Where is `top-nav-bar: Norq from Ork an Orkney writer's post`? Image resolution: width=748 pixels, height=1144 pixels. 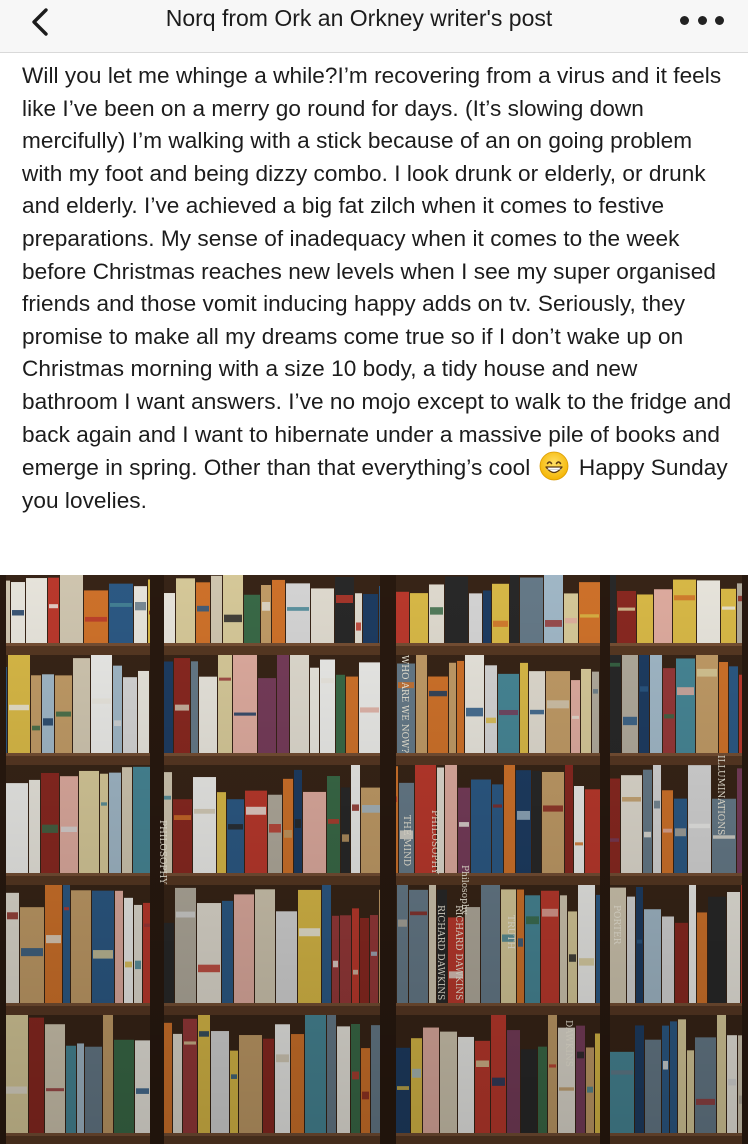
top-nav-bar: Norq from Ork an Orkney writer's post is located at coordinates (374, 26).